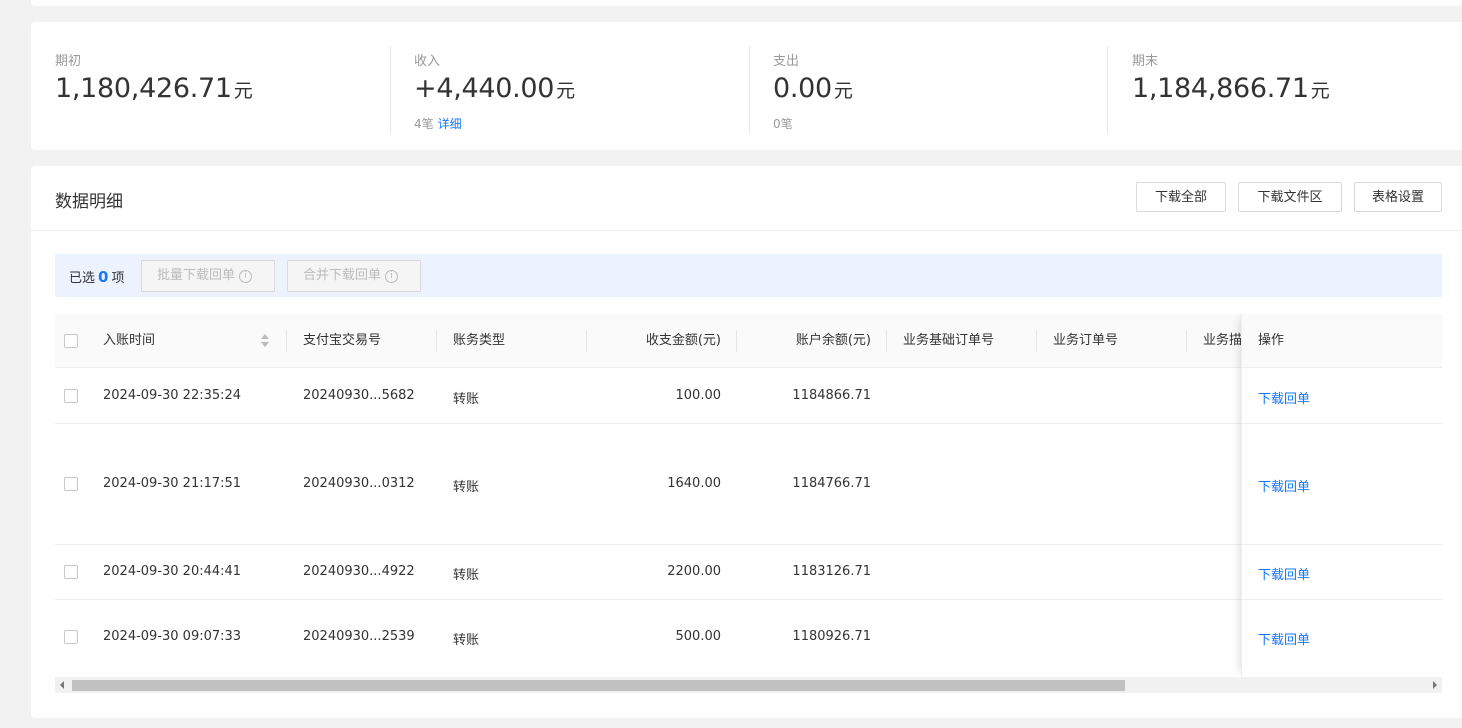 Image resolution: width=1462 pixels, height=728 pixels. I want to click on cell-amount: 100.00, so click(698, 395).